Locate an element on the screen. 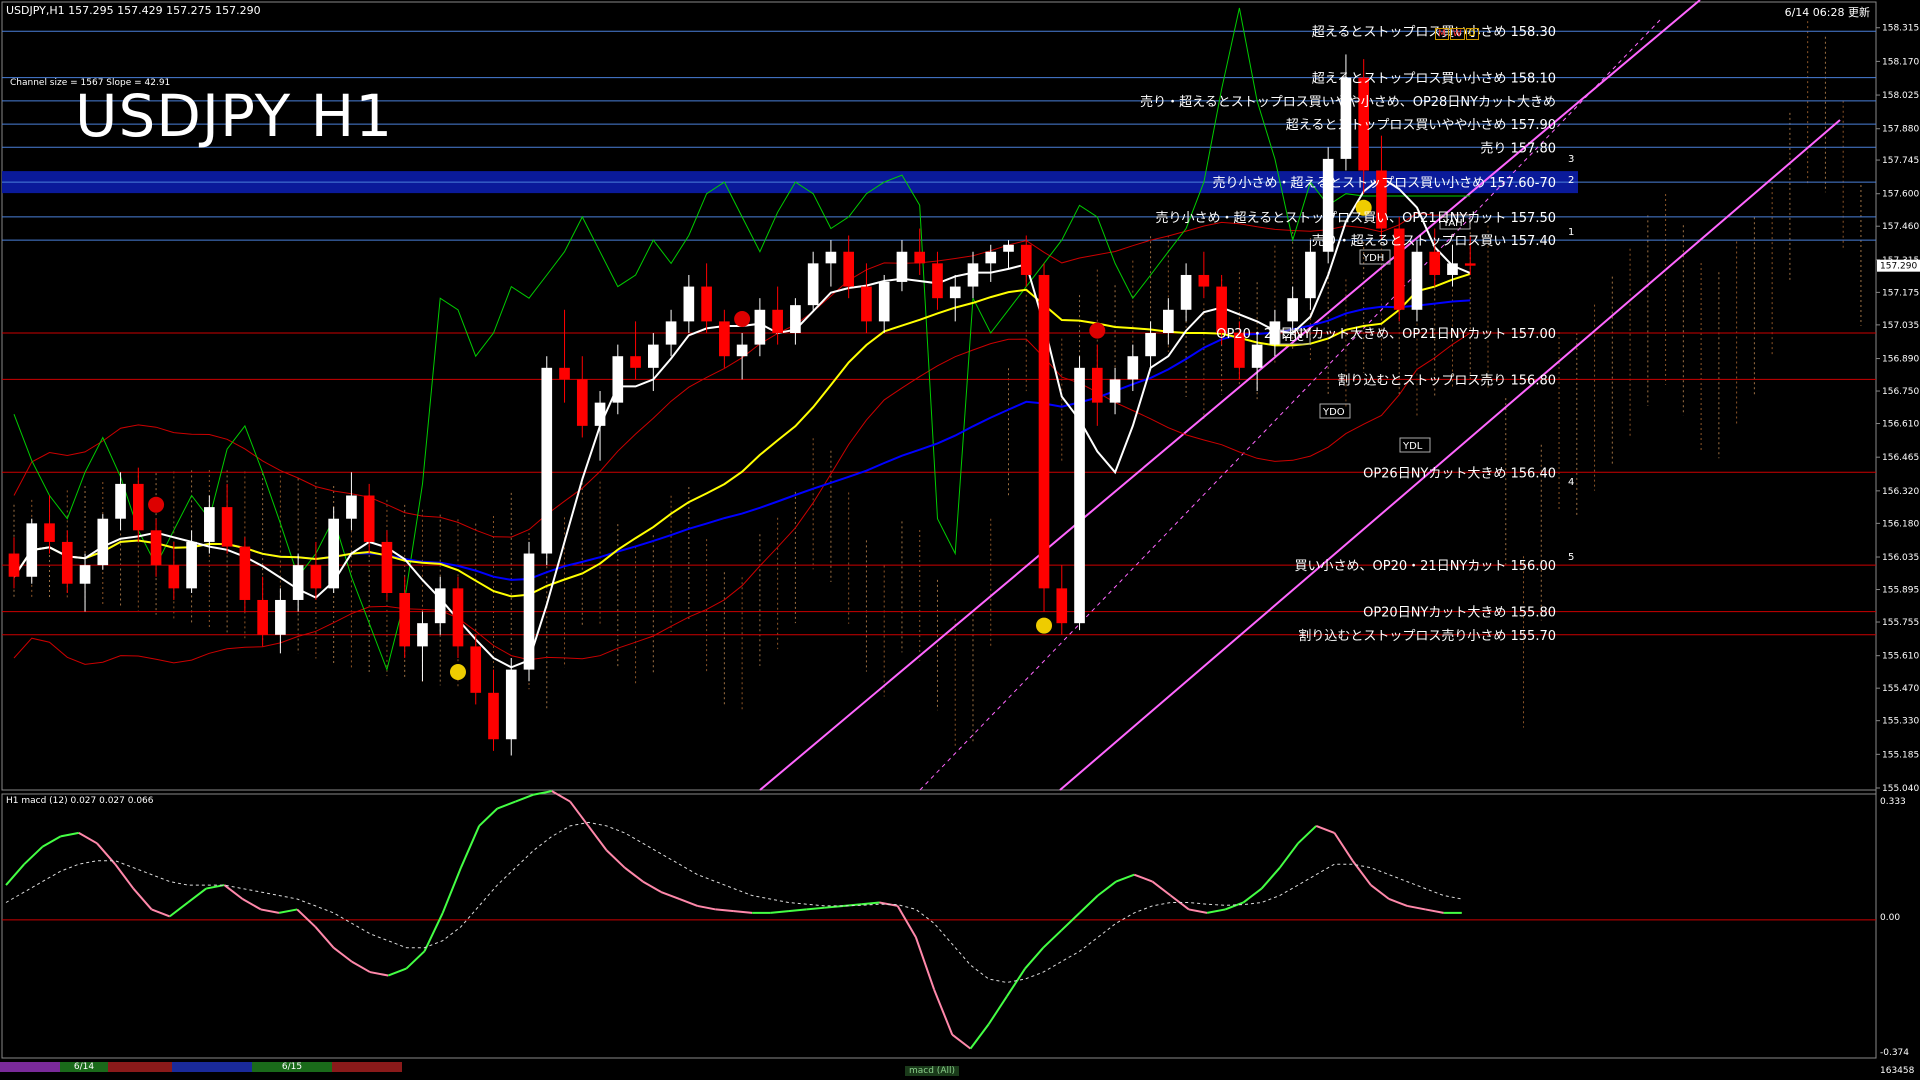 Image resolution: width=1920 pixels, height=1080 pixels. level-label: 超えるとストップロス買いやや小さめ 157.90 is located at coordinates (1421, 125).